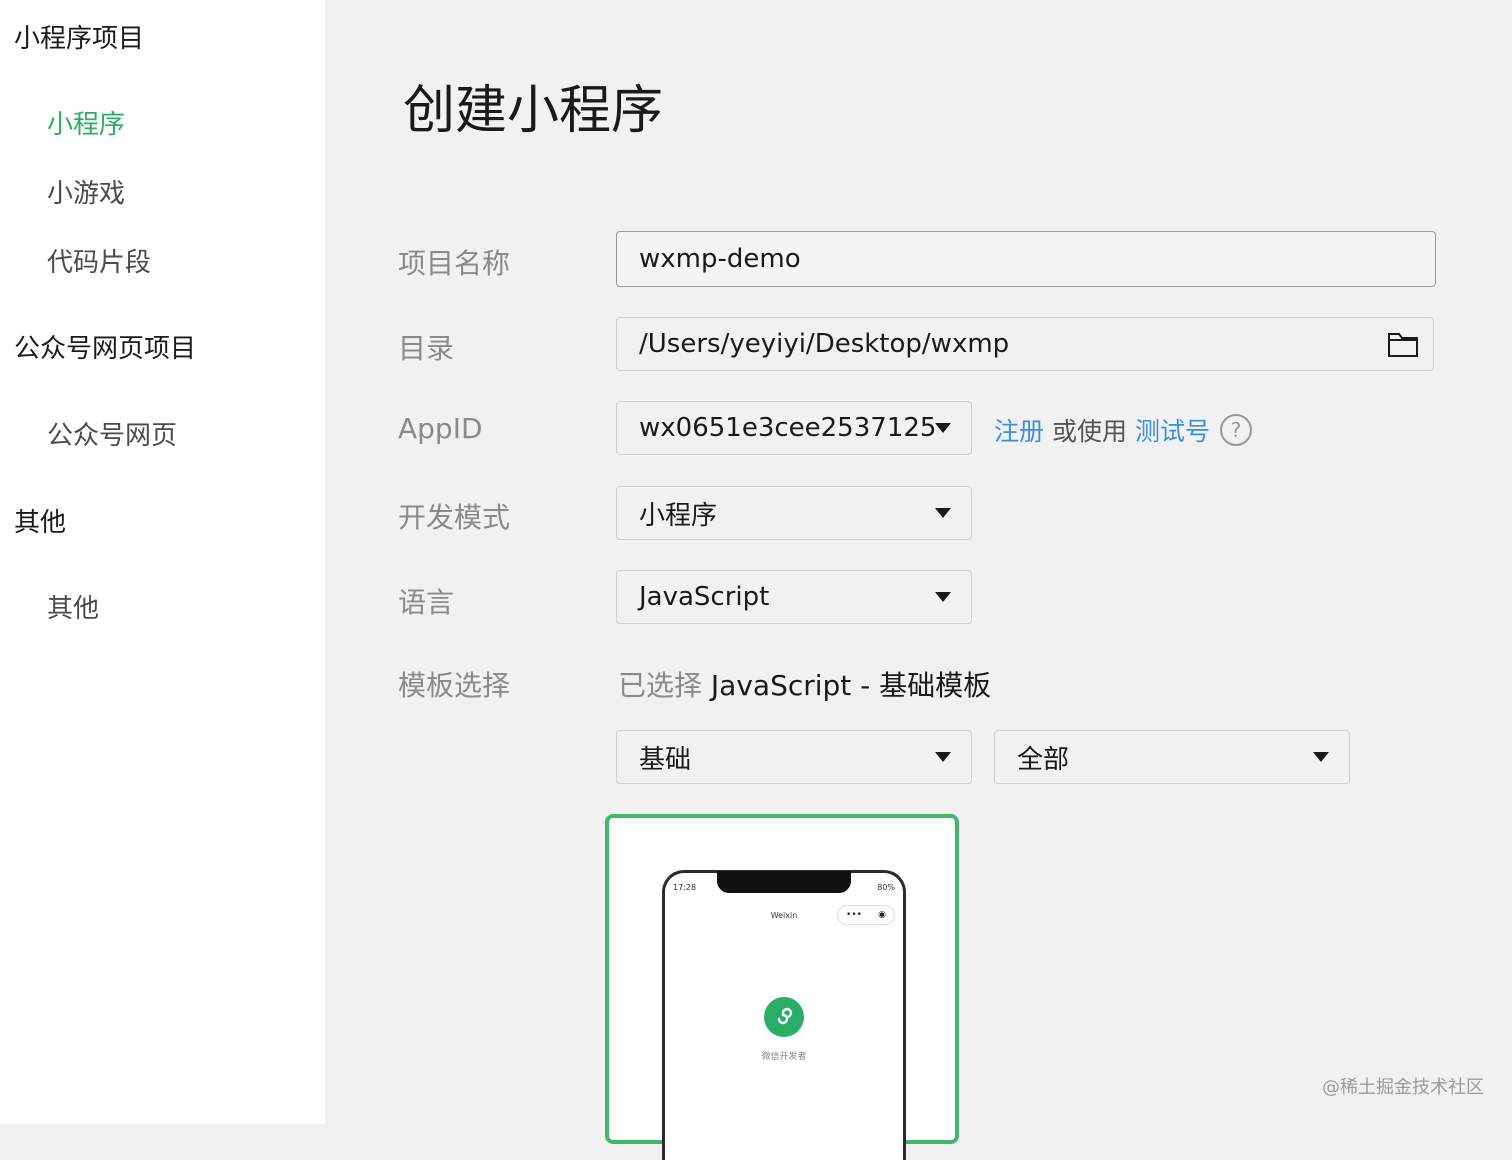 Image resolution: width=1512 pixels, height=1160 pixels. Describe the element at coordinates (678, 515) in the screenshot. I see `dev-mode-value: 小程序` at that location.